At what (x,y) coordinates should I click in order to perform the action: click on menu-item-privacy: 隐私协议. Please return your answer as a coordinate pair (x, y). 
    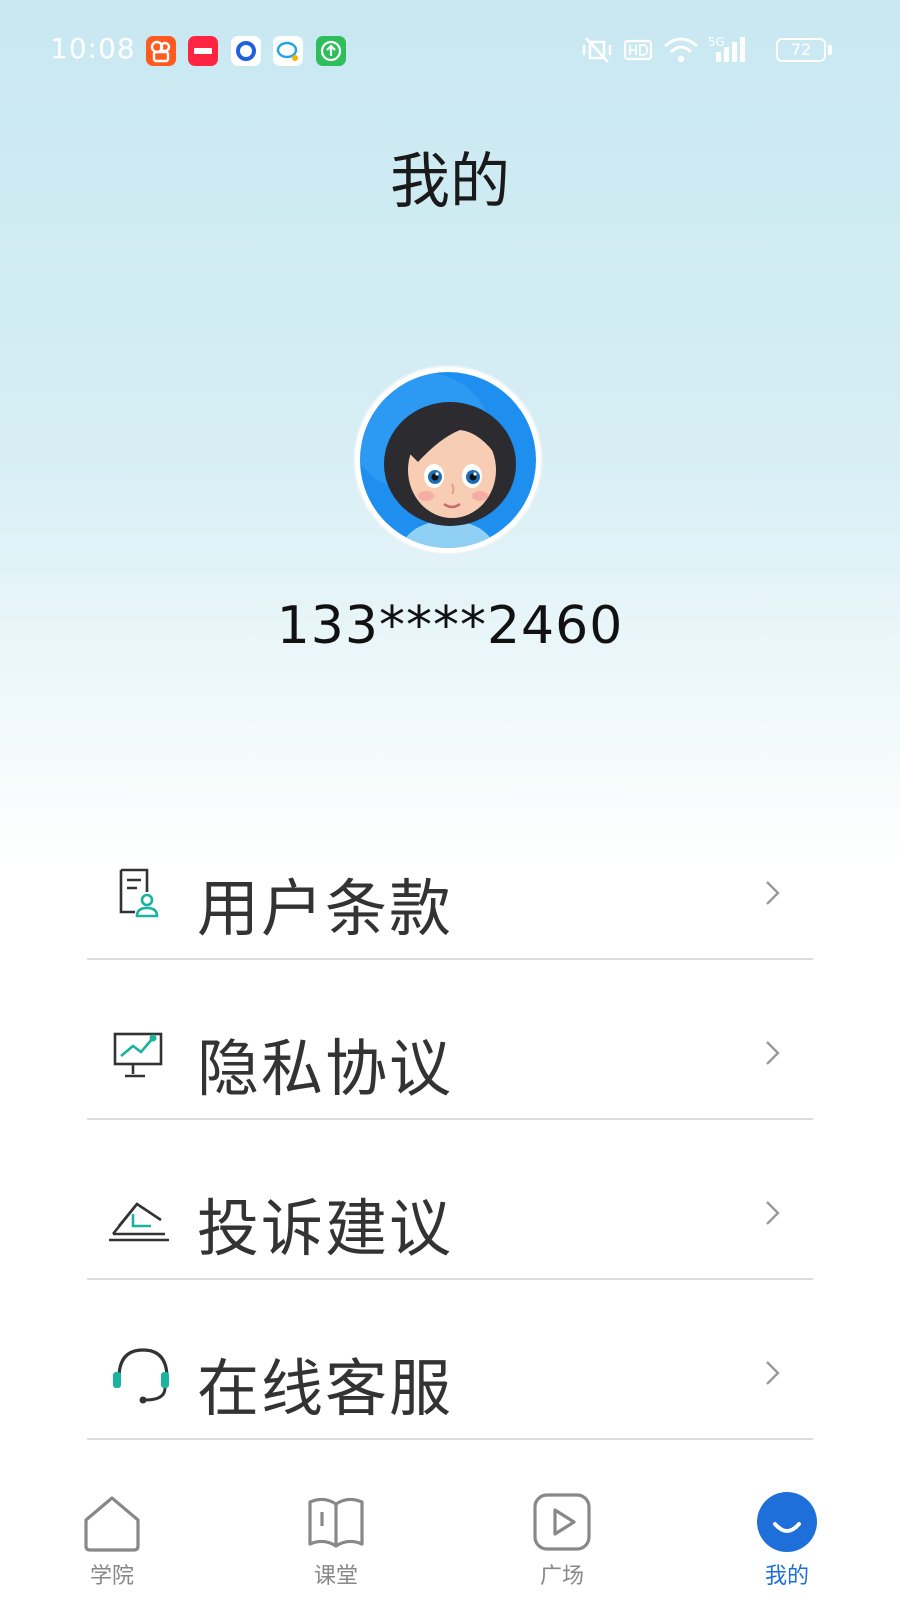
    Looking at the image, I should click on (450, 1040).